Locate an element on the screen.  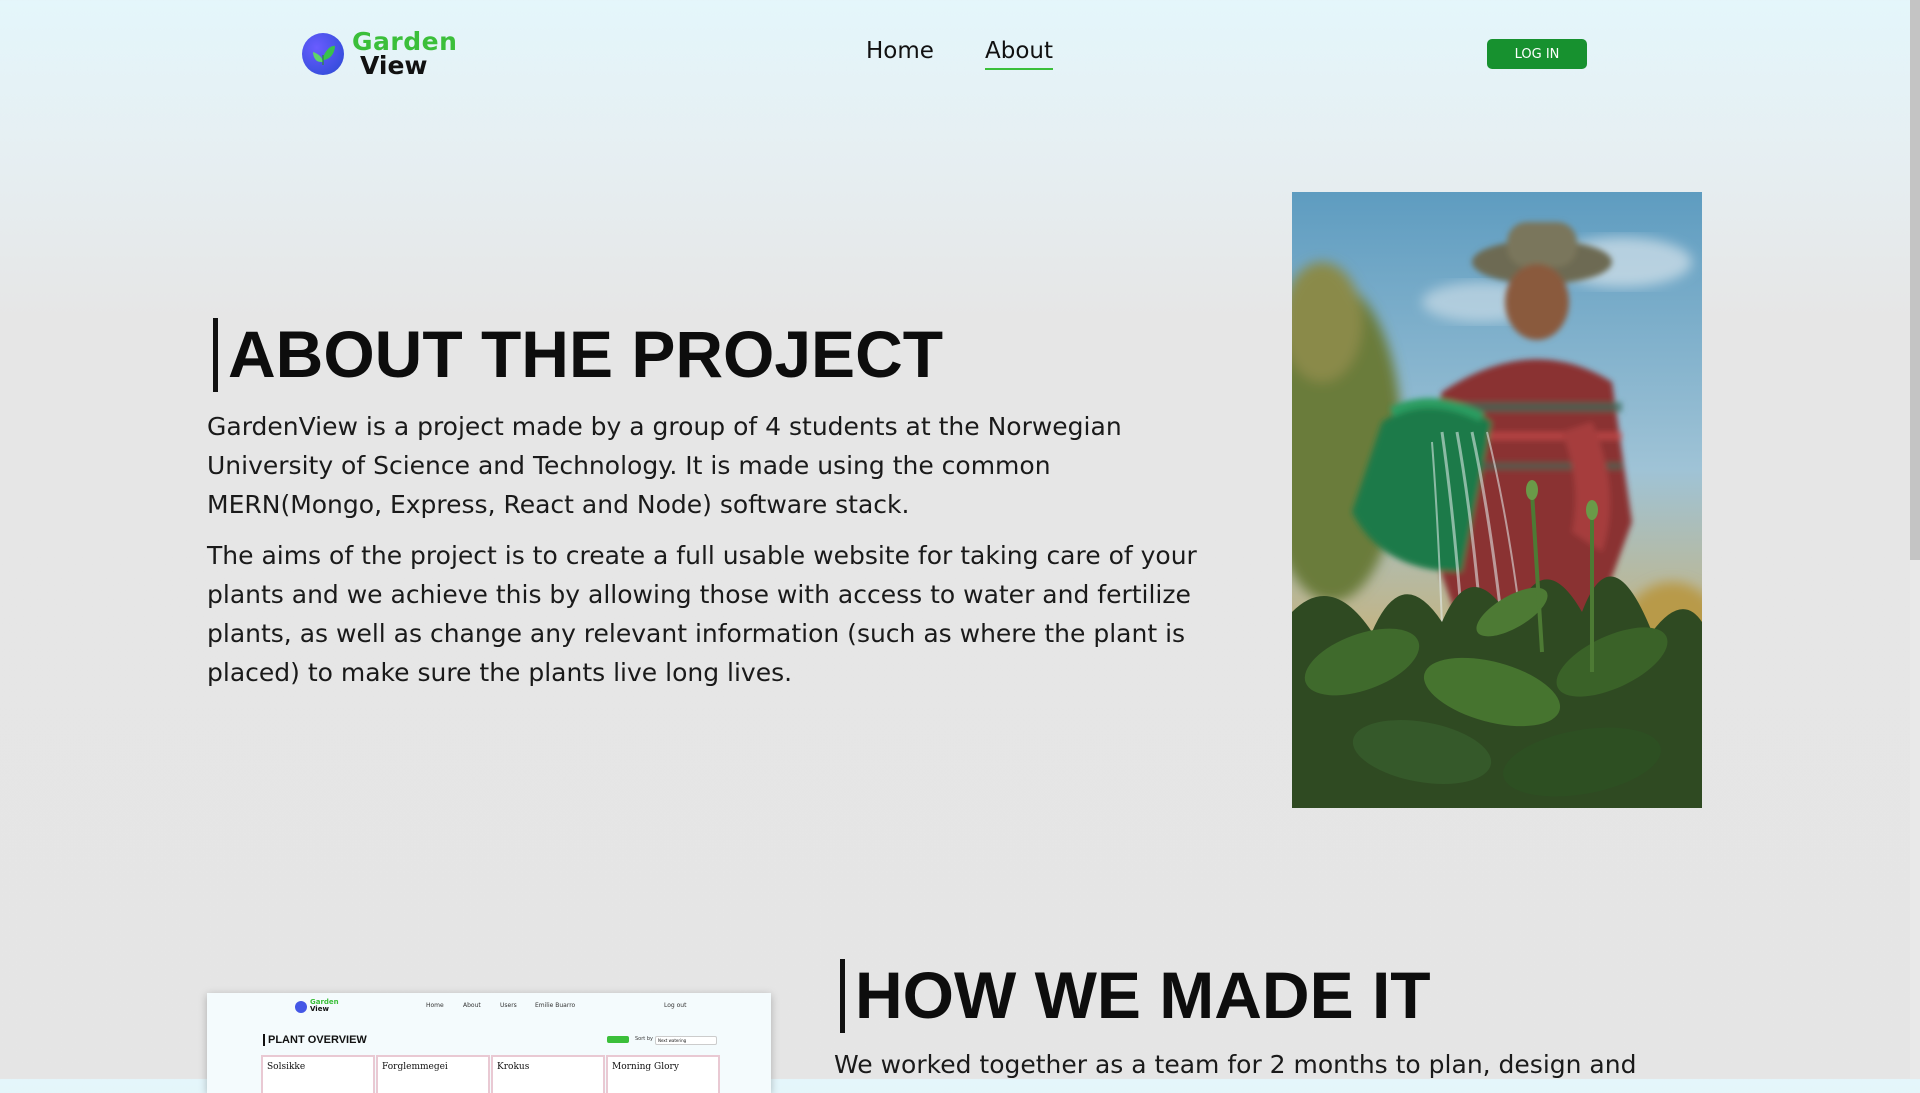
preview-title: PLANT OVERVIEW is located at coordinates (315, 1040).